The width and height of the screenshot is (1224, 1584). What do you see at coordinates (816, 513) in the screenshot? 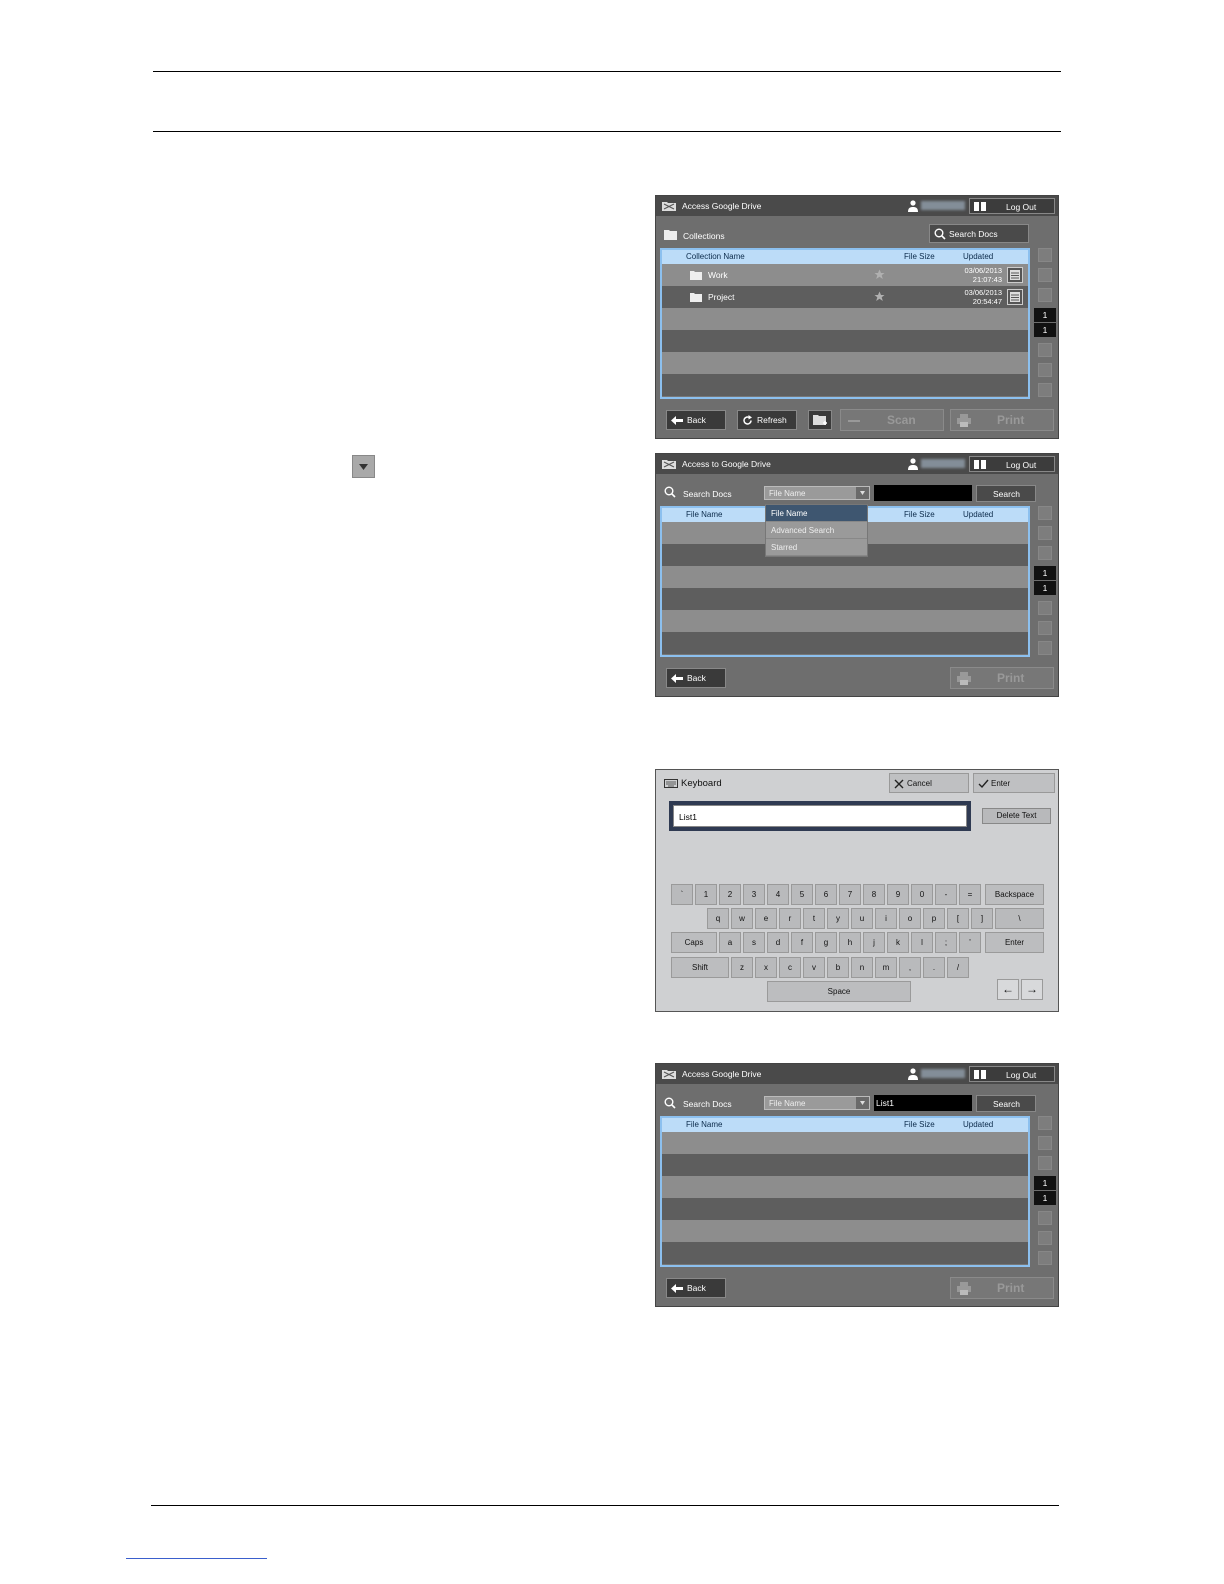
I see `menu-item-file-name: File Name` at bounding box center [816, 513].